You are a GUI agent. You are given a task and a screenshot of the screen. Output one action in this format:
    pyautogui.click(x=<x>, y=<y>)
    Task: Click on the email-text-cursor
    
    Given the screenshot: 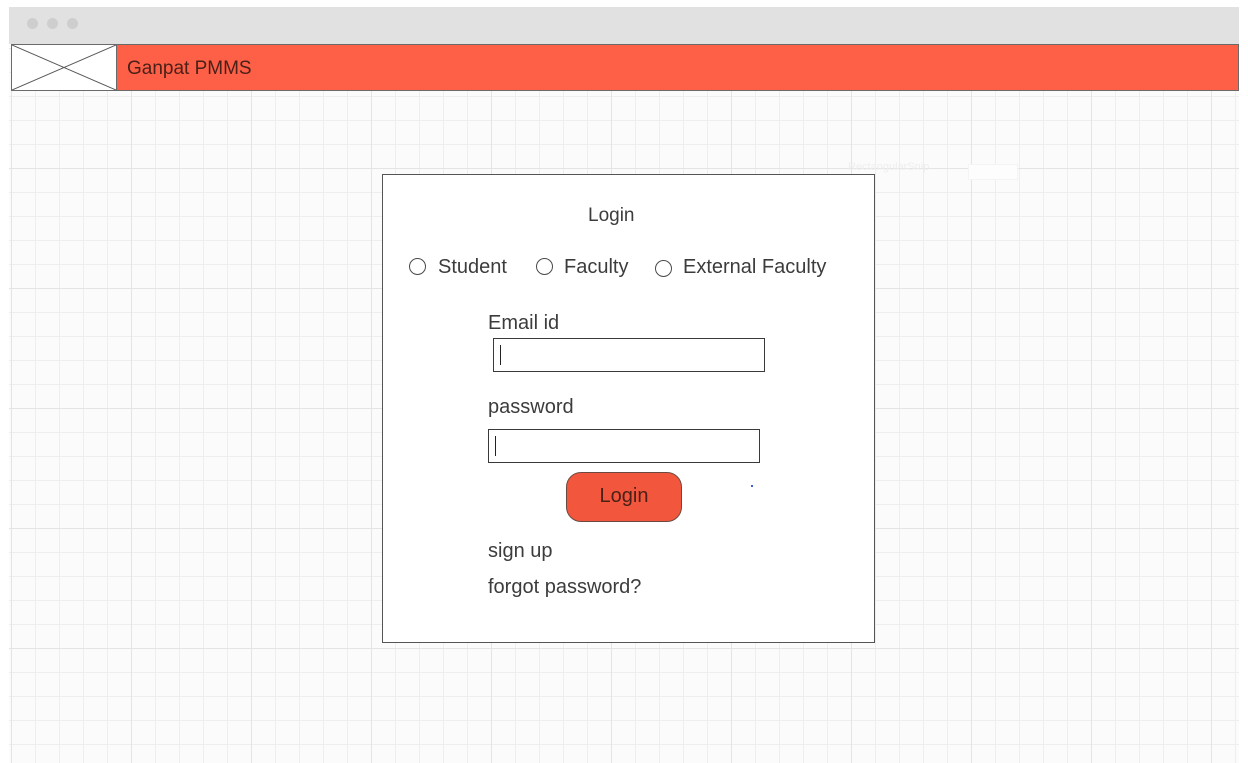 What is the action you would take?
    pyautogui.click(x=500, y=355)
    